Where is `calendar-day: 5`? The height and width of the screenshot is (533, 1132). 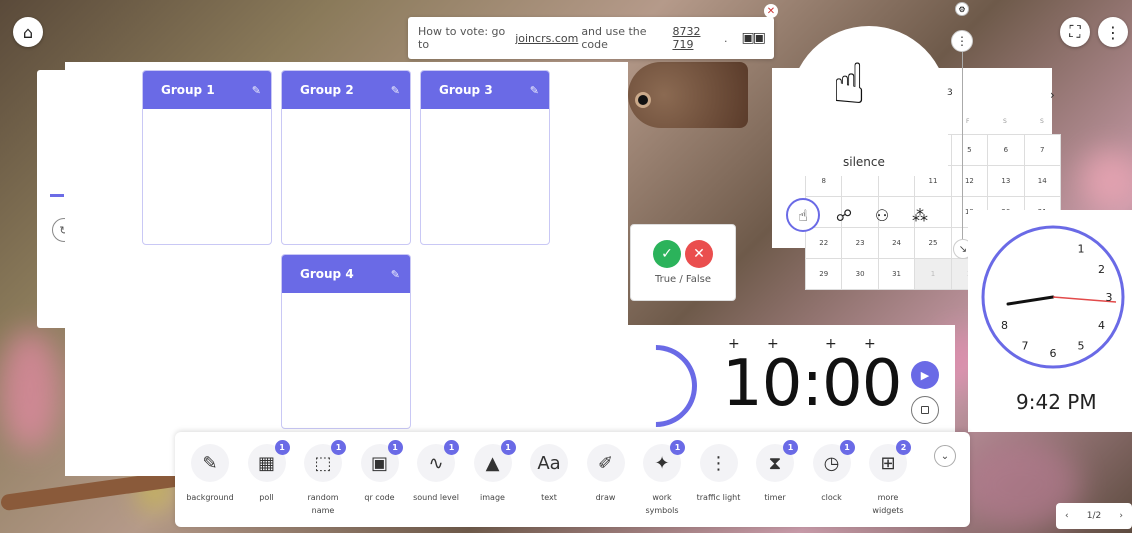
calendar-day: 5 is located at coordinates (969, 150).